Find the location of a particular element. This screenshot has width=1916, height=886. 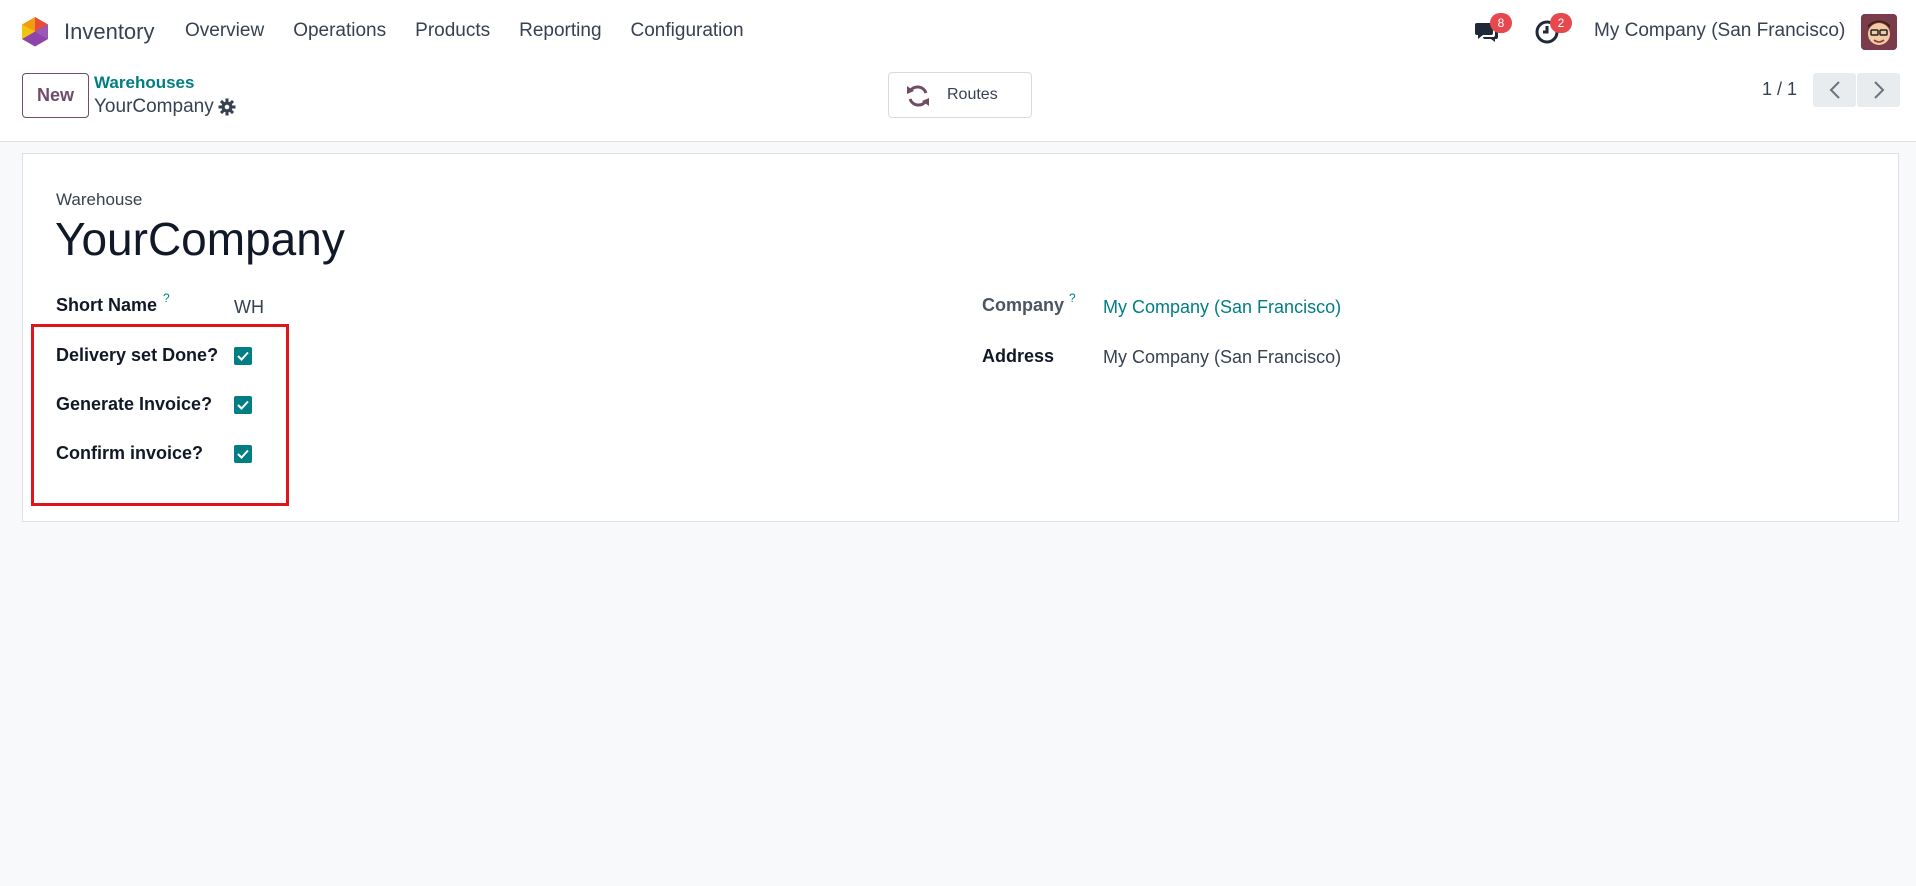

menu-item-overview: Overview is located at coordinates (224, 31).